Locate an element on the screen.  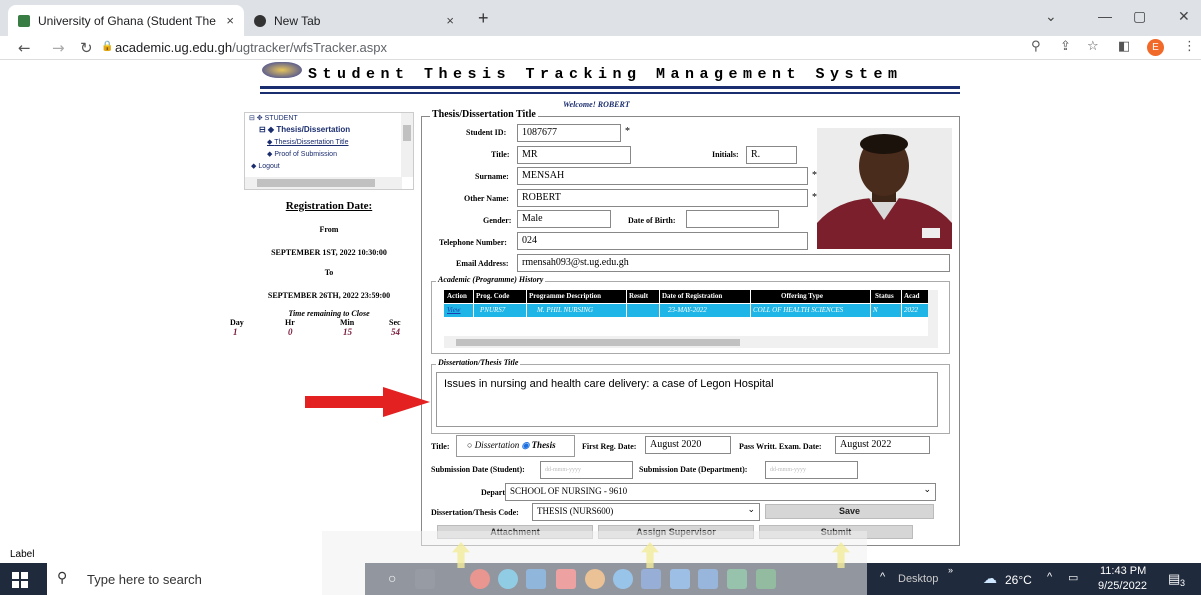
menu-icon: ⋮ is located at coordinates (1189, 46).